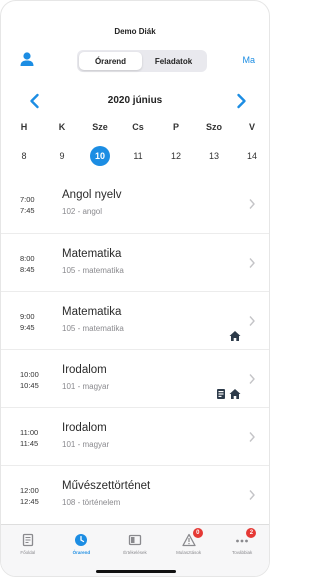 The height and width of the screenshot is (577, 320). Describe the element at coordinates (27, 322) in the screenshot. I see `lesson-times: 9:00 9:45` at that location.